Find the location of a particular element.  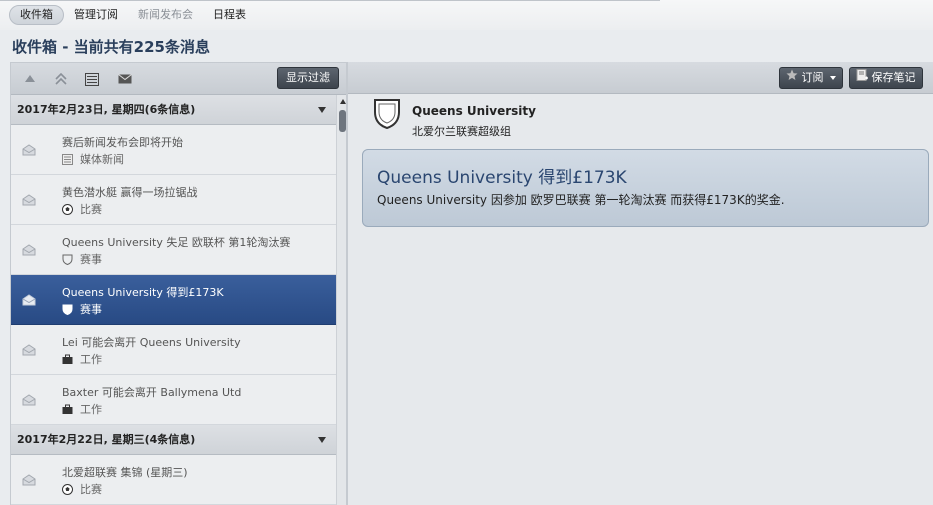

message-title: Lei 可能会离开 Queens University is located at coordinates (151, 342).